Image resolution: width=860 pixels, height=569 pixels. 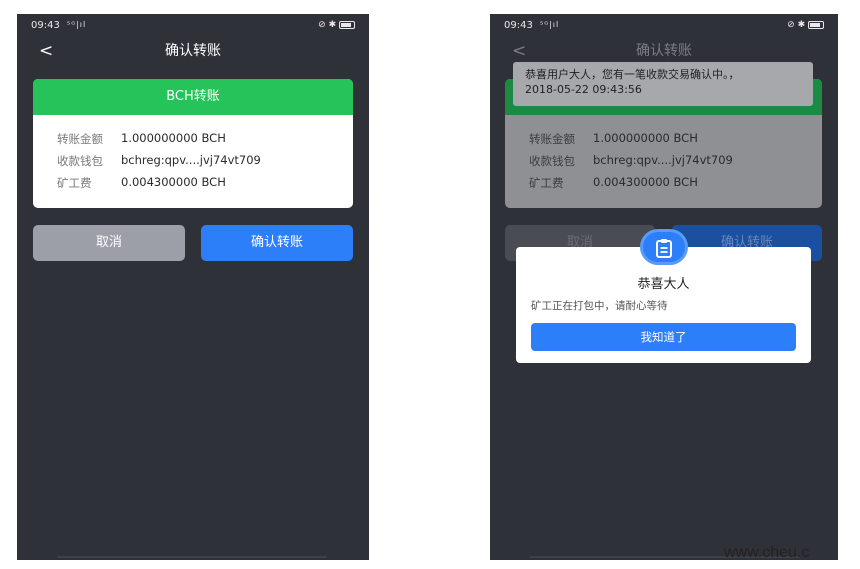 What do you see at coordinates (663, 337) in the screenshot?
I see `acknowledge-button: 我知道了` at bounding box center [663, 337].